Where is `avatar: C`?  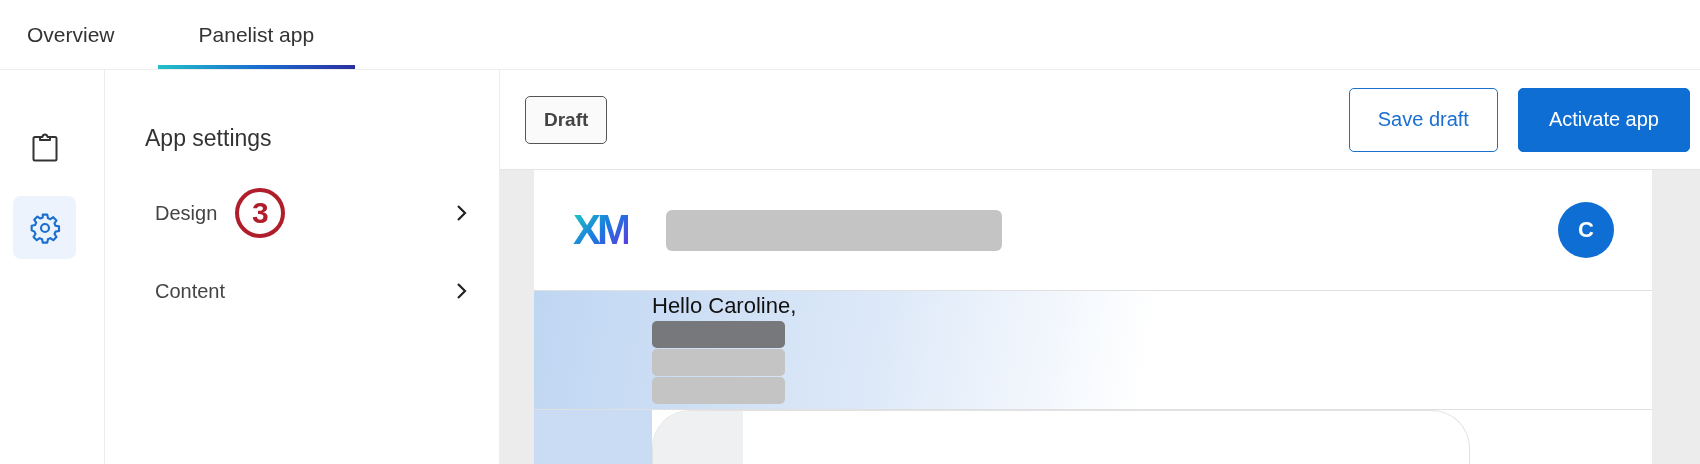 avatar: C is located at coordinates (1586, 230).